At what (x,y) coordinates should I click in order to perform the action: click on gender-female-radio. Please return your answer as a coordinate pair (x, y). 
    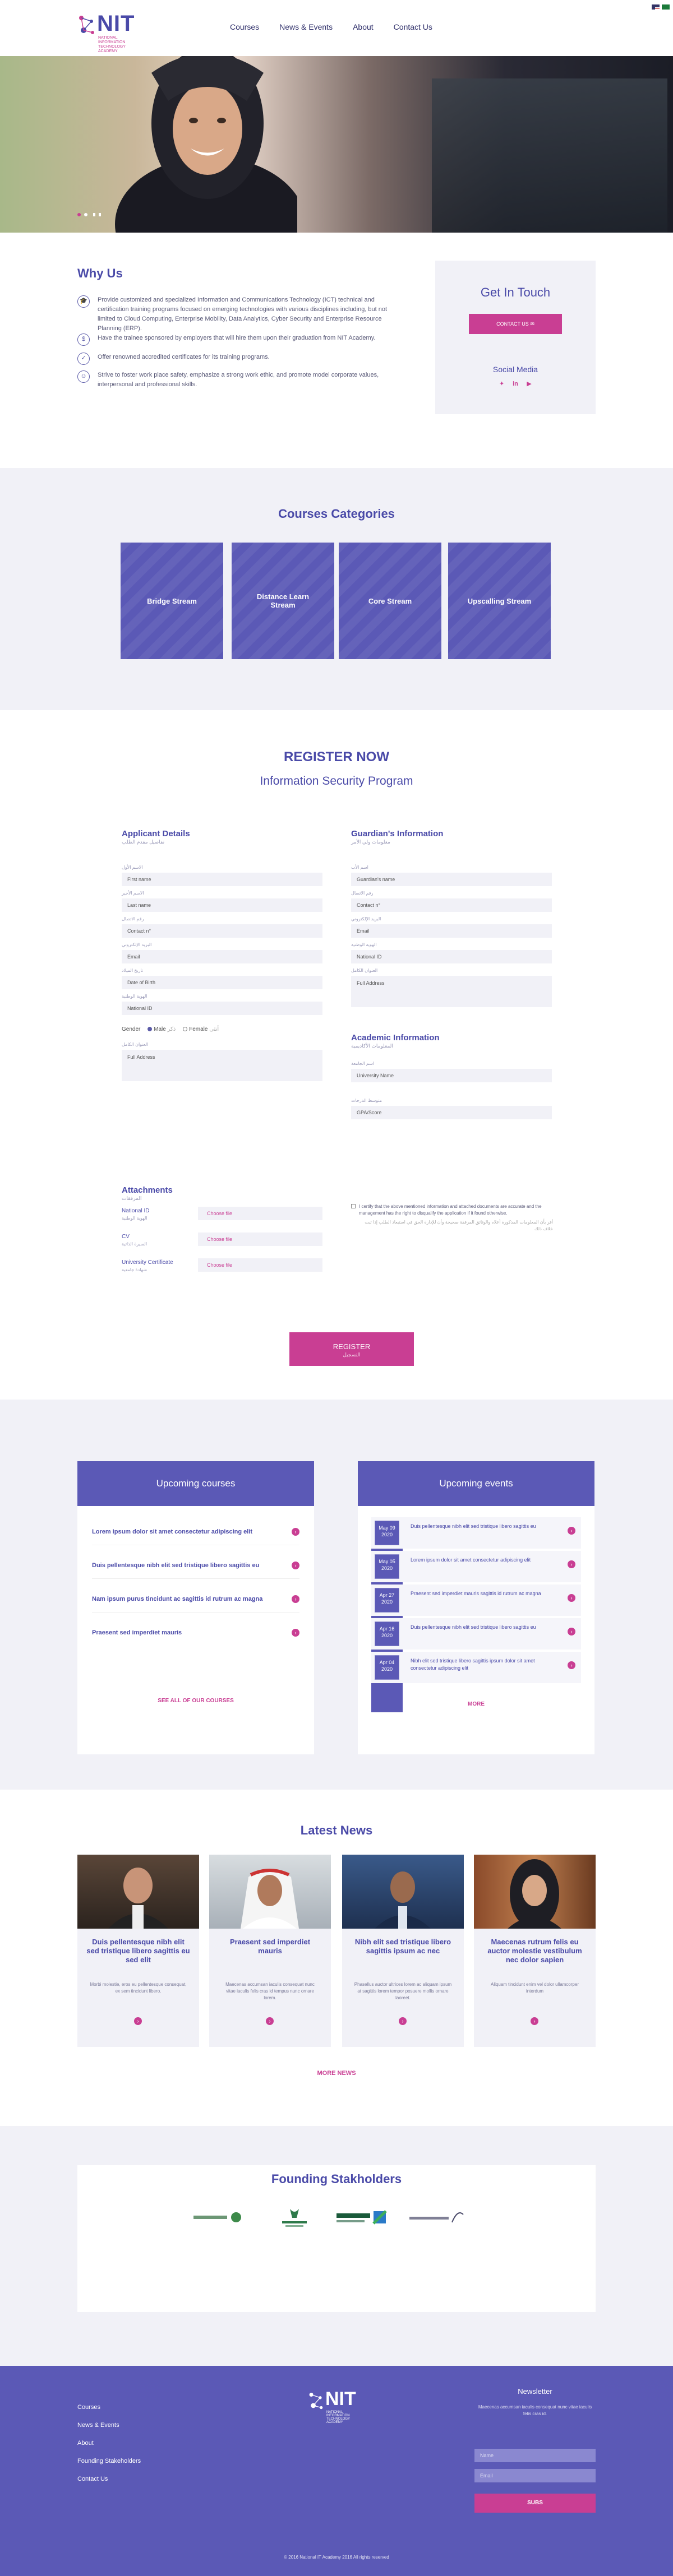
    Looking at the image, I should click on (185, 1029).